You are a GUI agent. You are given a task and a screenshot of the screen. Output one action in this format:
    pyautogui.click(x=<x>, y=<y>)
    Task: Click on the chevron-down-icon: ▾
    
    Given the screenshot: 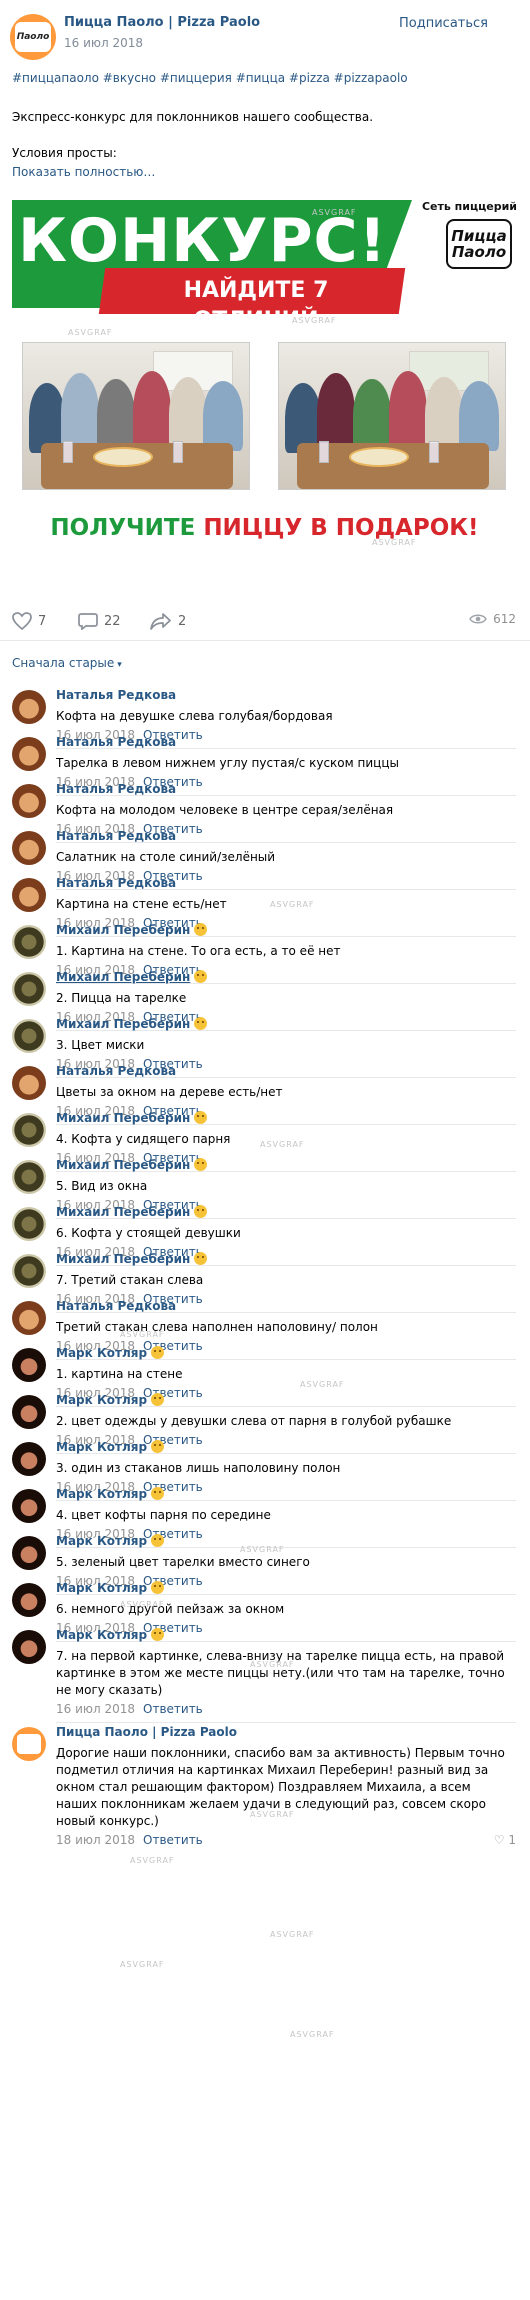 What is the action you would take?
    pyautogui.click(x=119, y=665)
    